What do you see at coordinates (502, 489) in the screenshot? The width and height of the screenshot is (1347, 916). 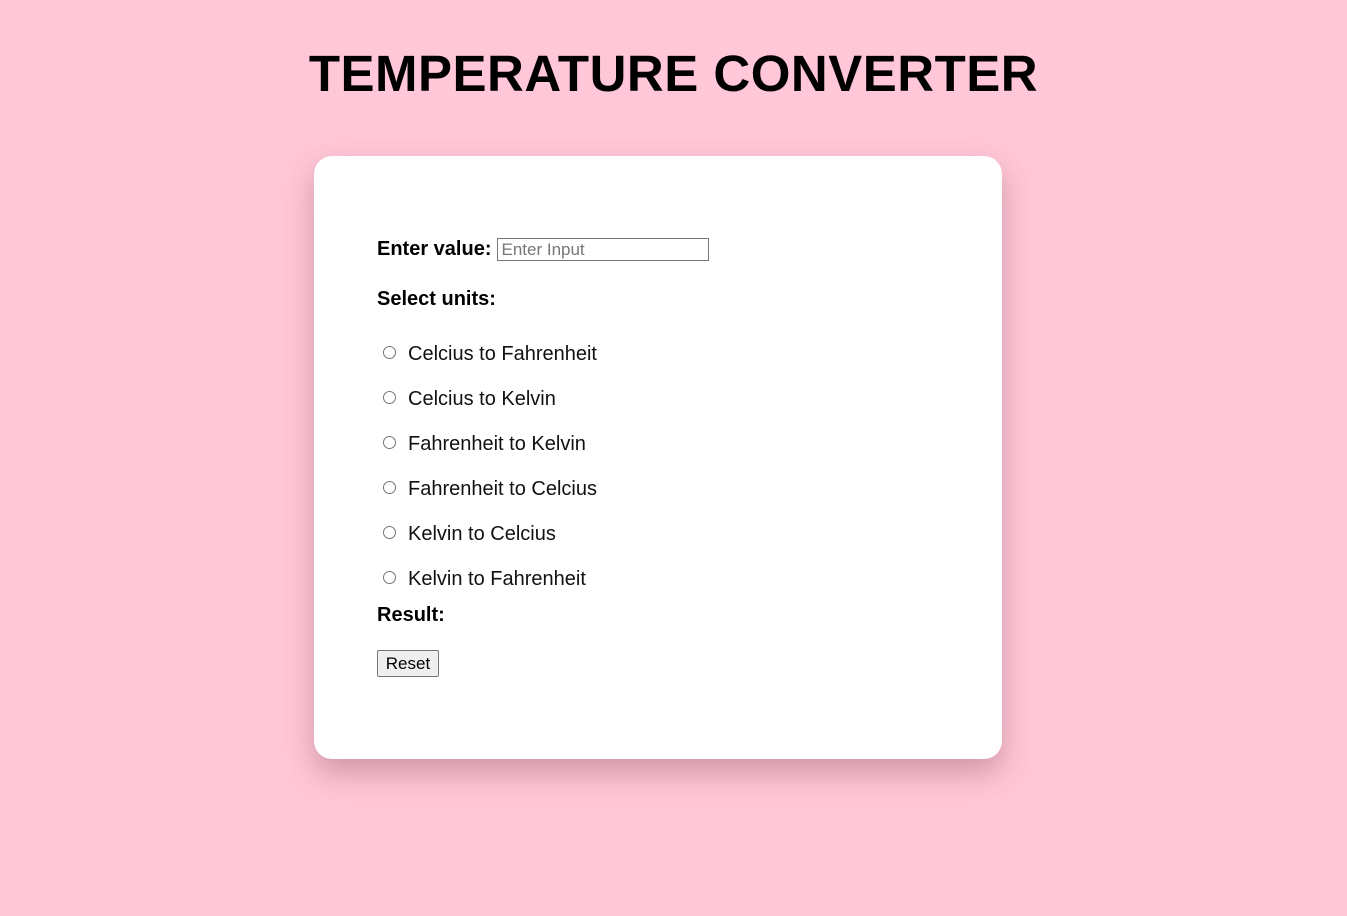 I see `option-label: Fahrenheit to Celcius` at bounding box center [502, 489].